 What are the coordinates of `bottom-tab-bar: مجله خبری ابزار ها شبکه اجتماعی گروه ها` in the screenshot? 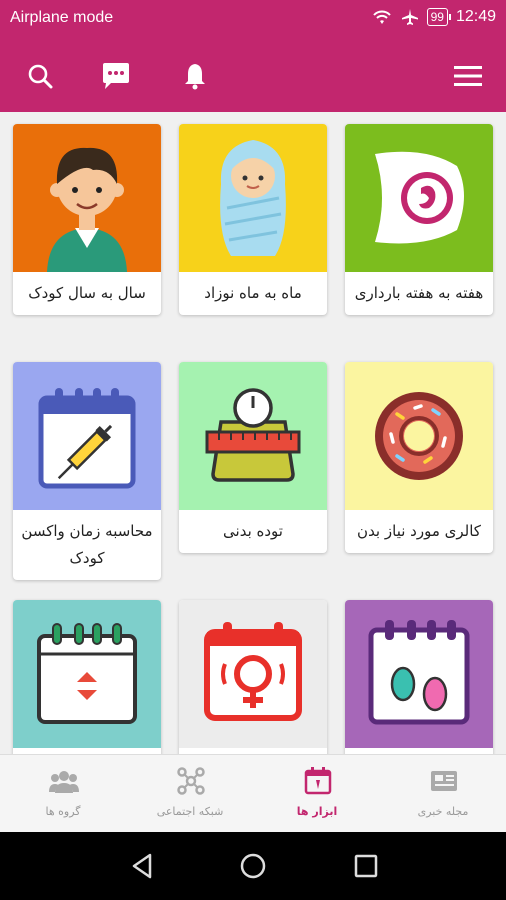 It's located at (253, 793).